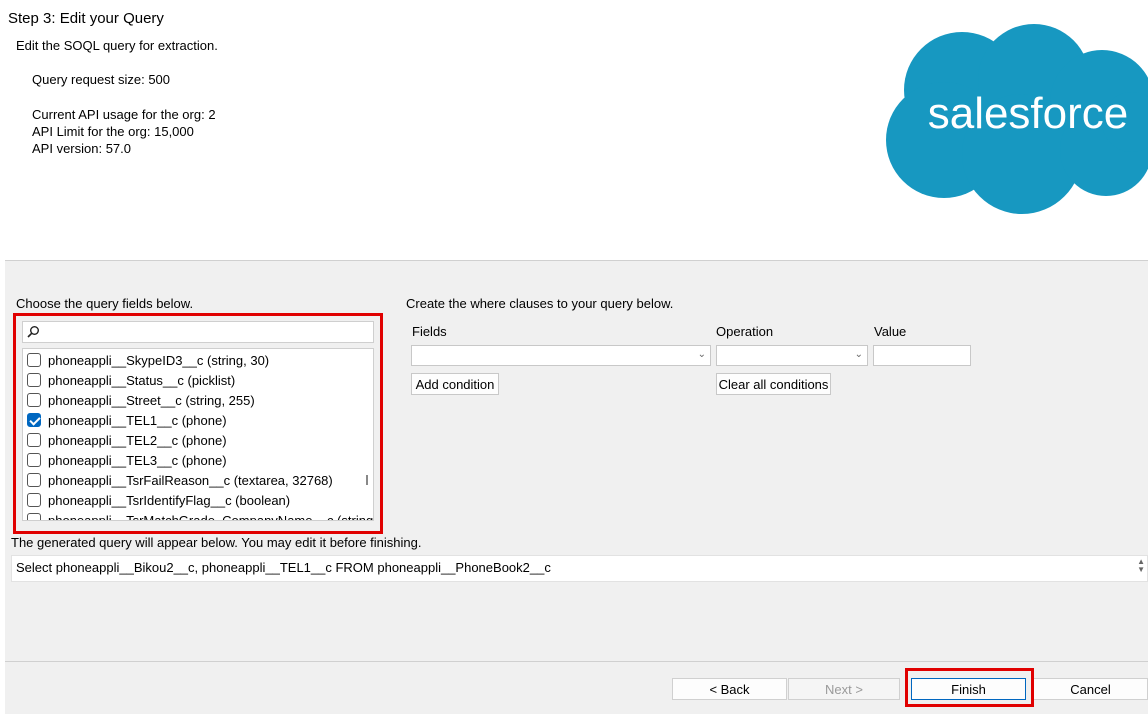 Image resolution: width=1148 pixels, height=714 pixels. What do you see at coordinates (81, 148) in the screenshot?
I see `api-version: API version: 57.0` at bounding box center [81, 148].